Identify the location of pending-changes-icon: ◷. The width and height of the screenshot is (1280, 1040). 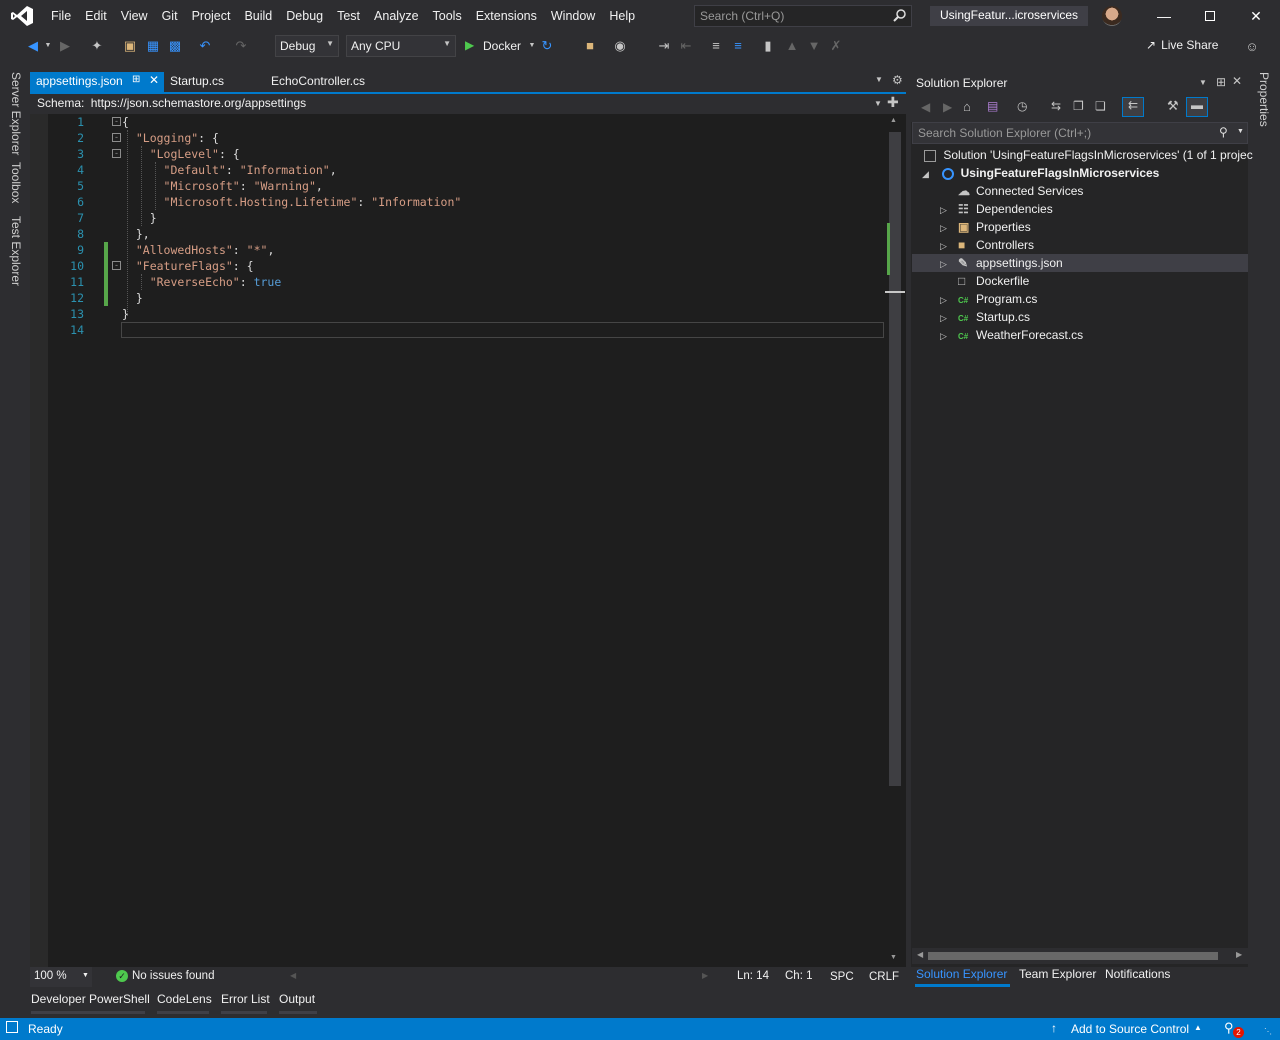
(1022, 106).